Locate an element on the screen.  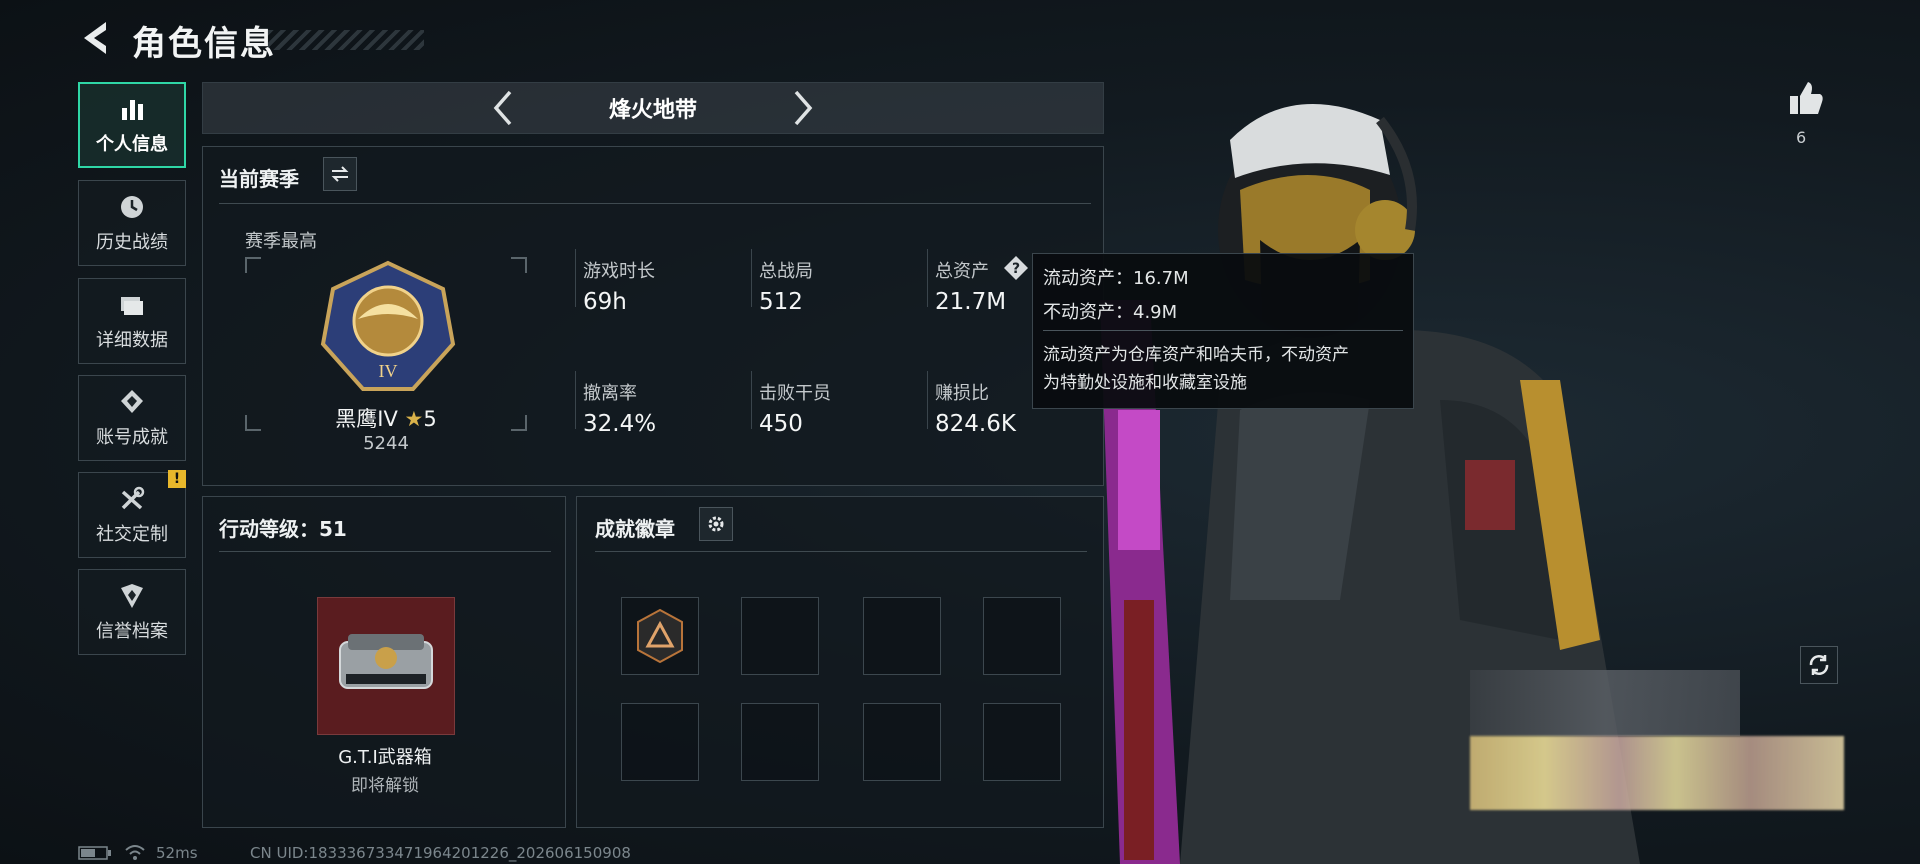
shield-icon is located at coordinates (132, 596).